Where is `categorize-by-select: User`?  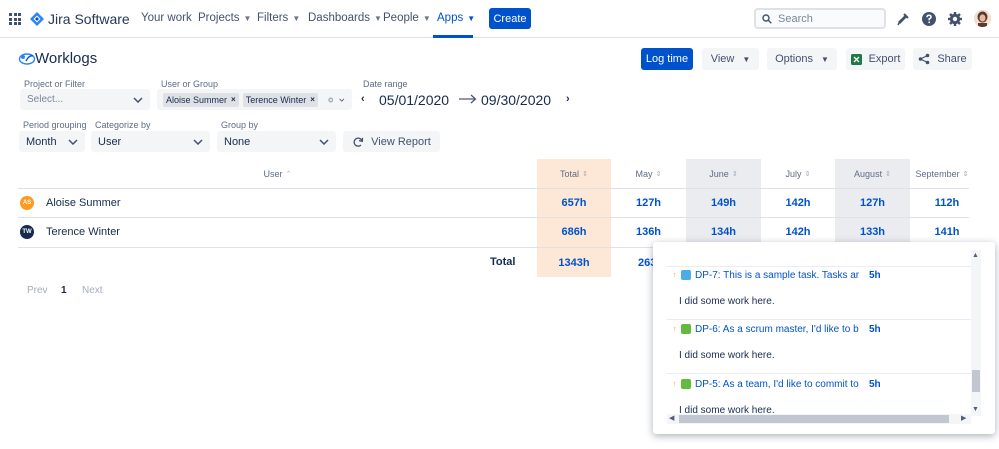
categorize-by-select: User is located at coordinates (150, 141).